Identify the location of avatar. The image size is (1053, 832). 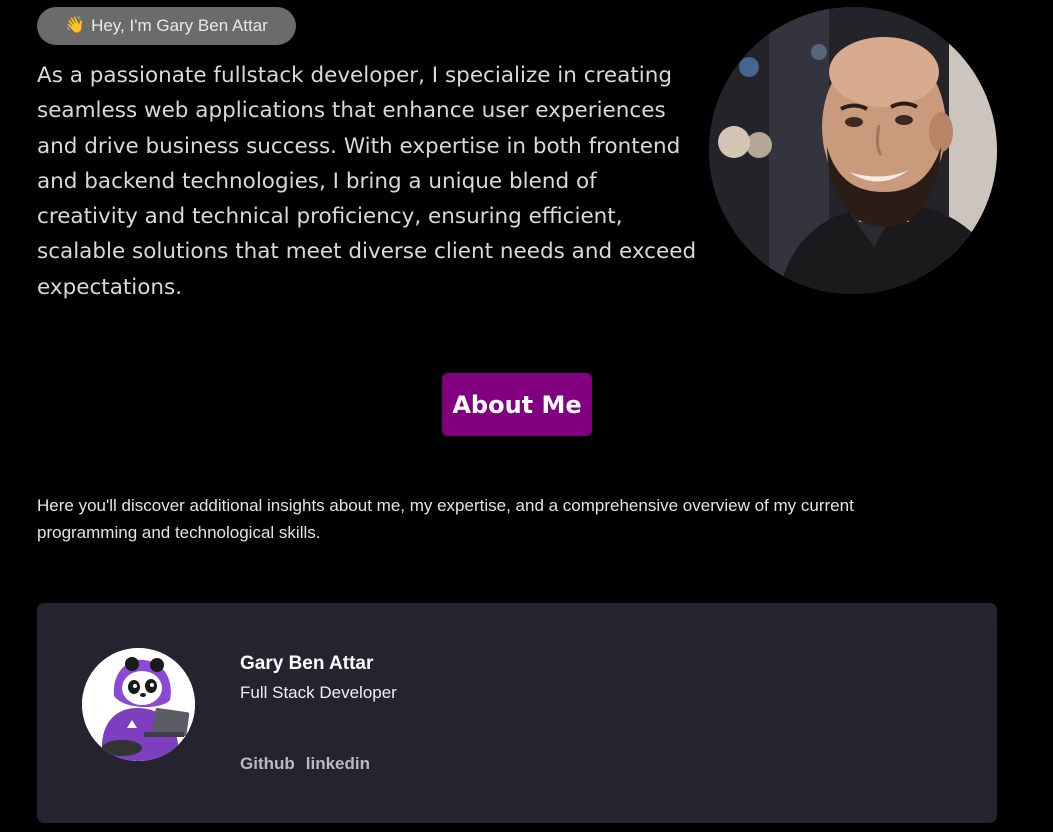
(138, 704).